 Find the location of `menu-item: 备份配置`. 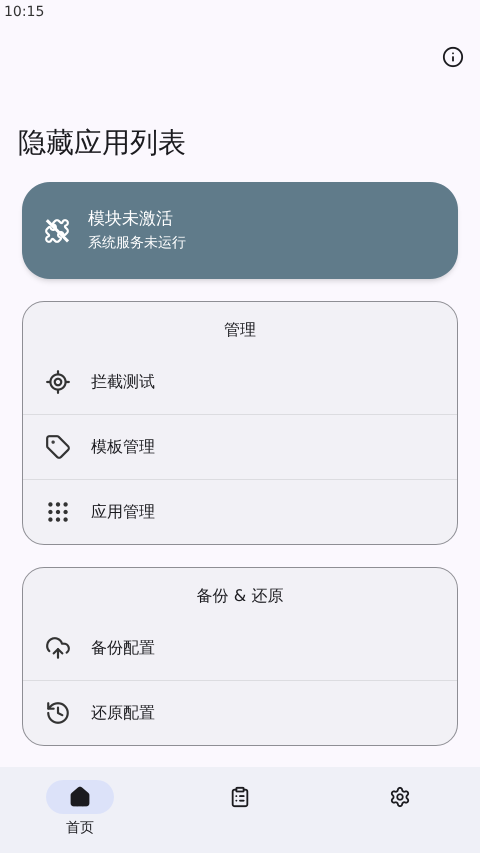

menu-item: 备份配置 is located at coordinates (240, 648).